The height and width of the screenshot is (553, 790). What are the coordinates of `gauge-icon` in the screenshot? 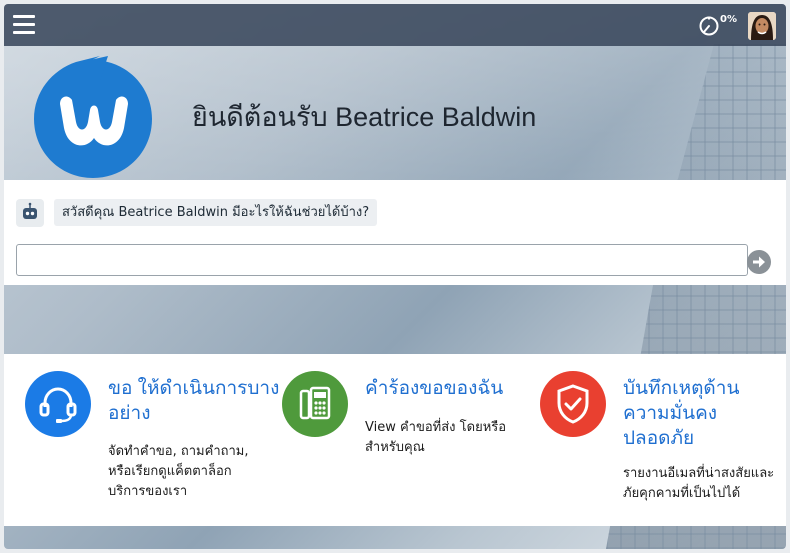 It's located at (709, 26).